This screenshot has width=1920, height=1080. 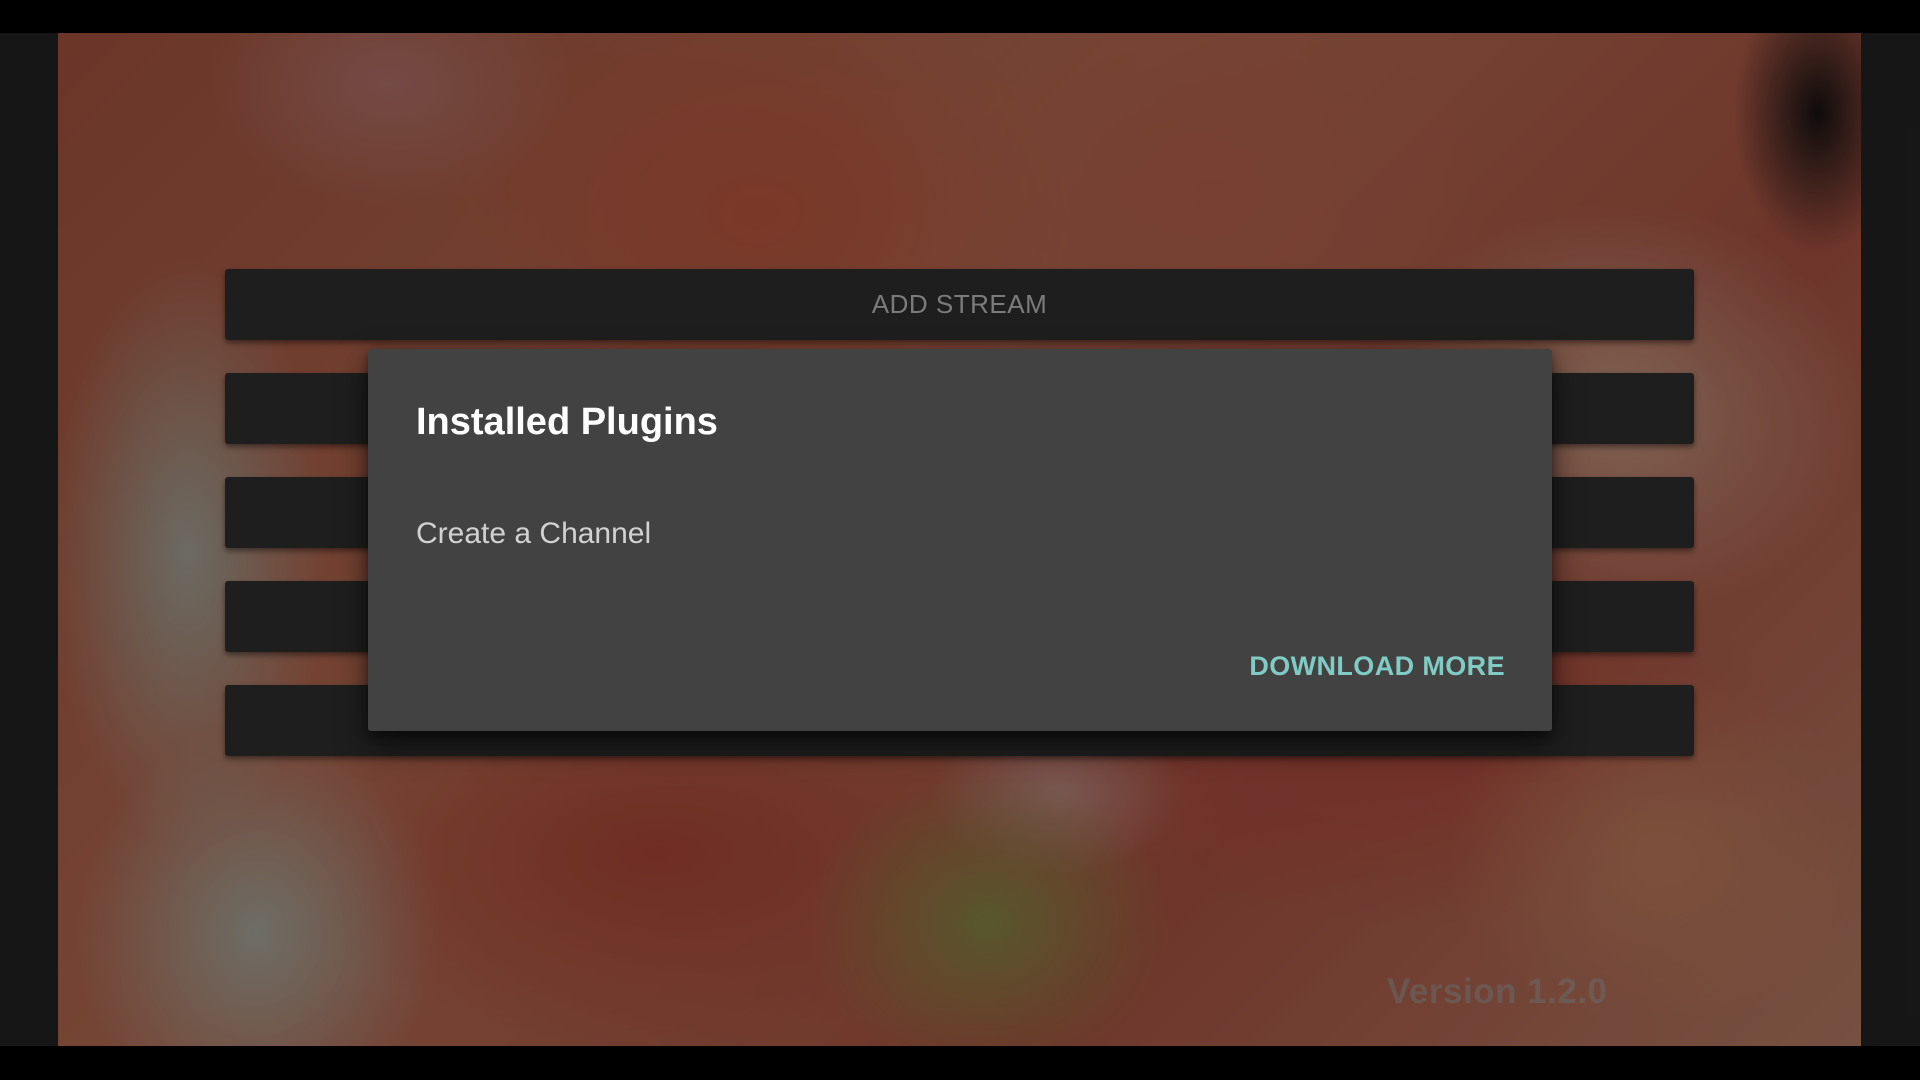 I want to click on dialog-title: Installed Plugins, so click(x=567, y=422).